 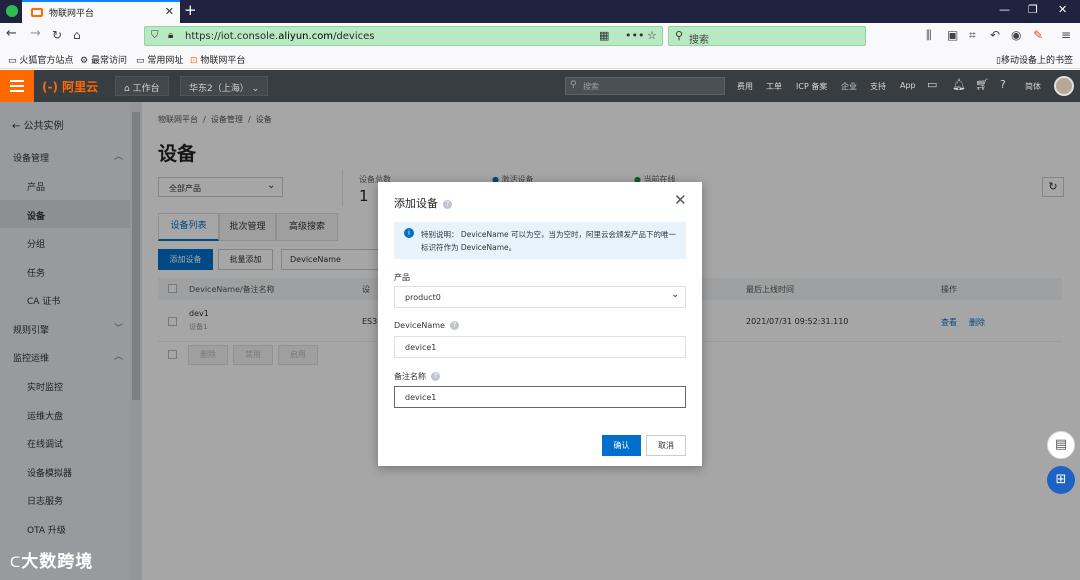 What do you see at coordinates (1062, 9) in the screenshot?
I see `close-window-icon: ✕` at bounding box center [1062, 9].